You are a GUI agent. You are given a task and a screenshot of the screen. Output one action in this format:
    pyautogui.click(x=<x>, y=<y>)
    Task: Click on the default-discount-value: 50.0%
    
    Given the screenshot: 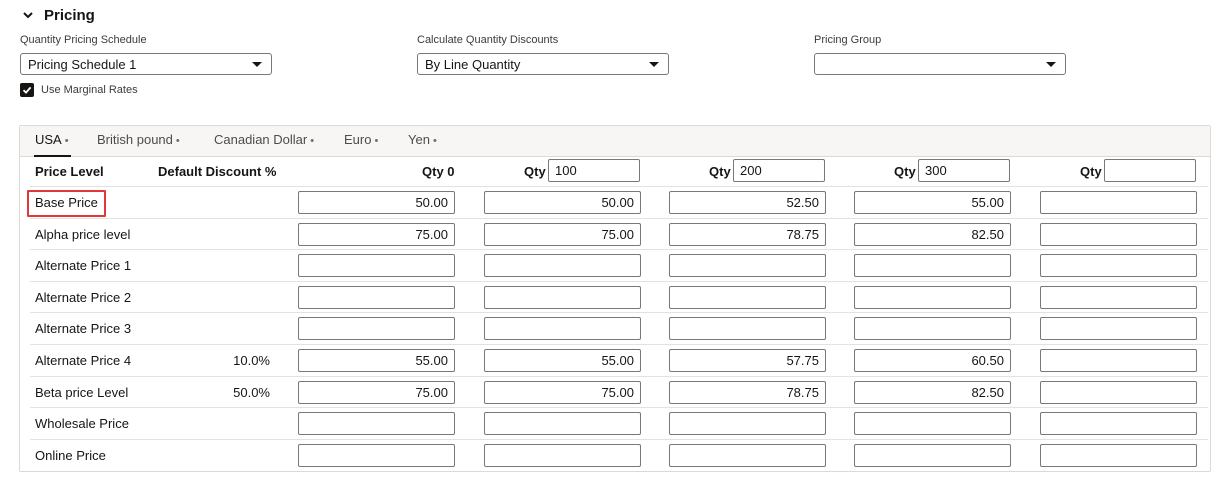 What is the action you would take?
    pyautogui.click(x=251, y=392)
    